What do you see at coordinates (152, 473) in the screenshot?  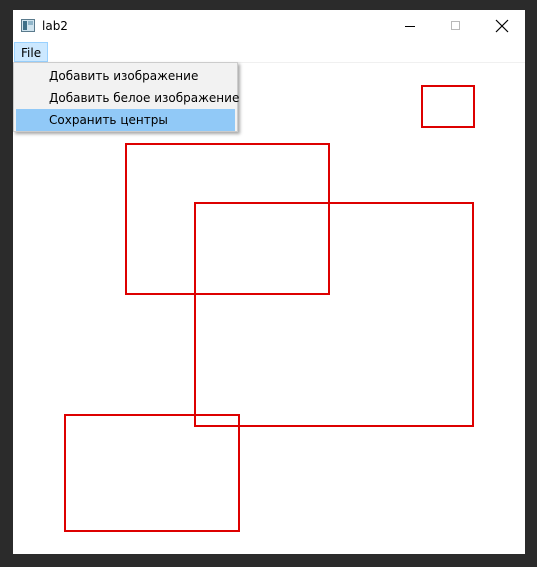 I see `rectangle-bottom-left` at bounding box center [152, 473].